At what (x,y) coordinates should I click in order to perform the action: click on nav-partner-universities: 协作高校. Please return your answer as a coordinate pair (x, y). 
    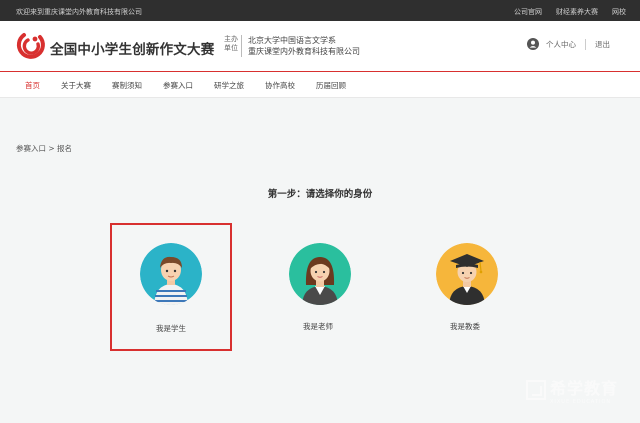
    Looking at the image, I should click on (280, 85).